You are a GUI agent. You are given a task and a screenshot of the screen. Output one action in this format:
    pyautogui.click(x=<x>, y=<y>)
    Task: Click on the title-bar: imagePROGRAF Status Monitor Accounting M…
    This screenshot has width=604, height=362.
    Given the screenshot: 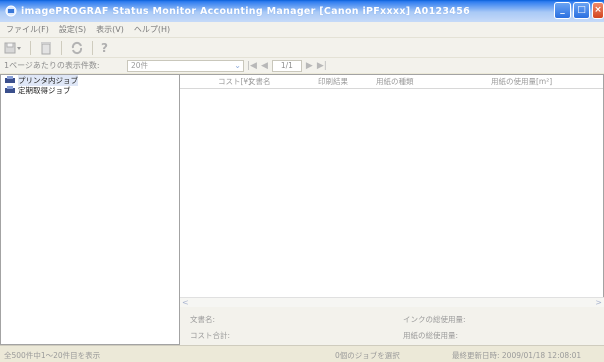 What is the action you would take?
    pyautogui.click(x=302, y=11)
    